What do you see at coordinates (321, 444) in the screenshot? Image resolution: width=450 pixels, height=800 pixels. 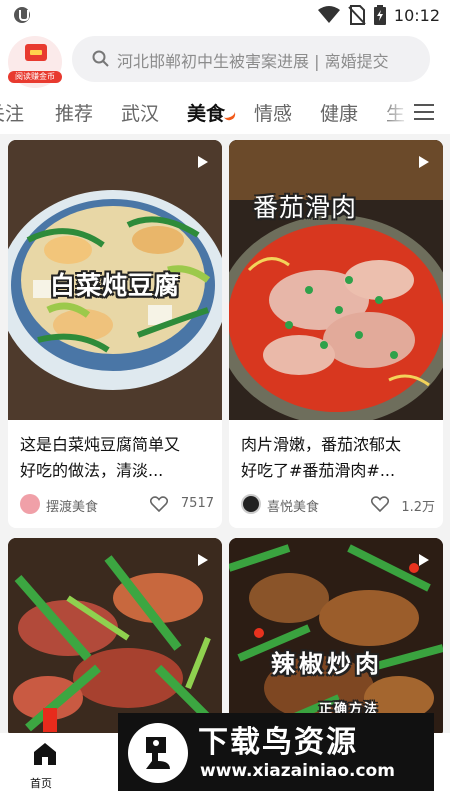 I see `card-title-line: 肉片滑嫩，番茄浓郁太` at bounding box center [321, 444].